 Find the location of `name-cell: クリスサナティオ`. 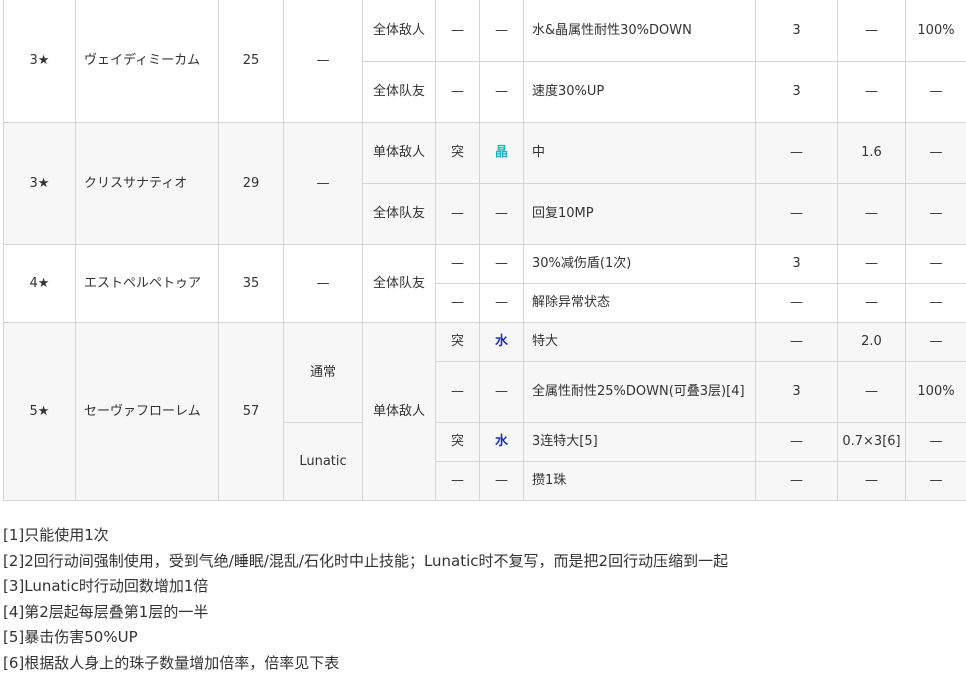

name-cell: クリスサナティオ is located at coordinates (147, 183).